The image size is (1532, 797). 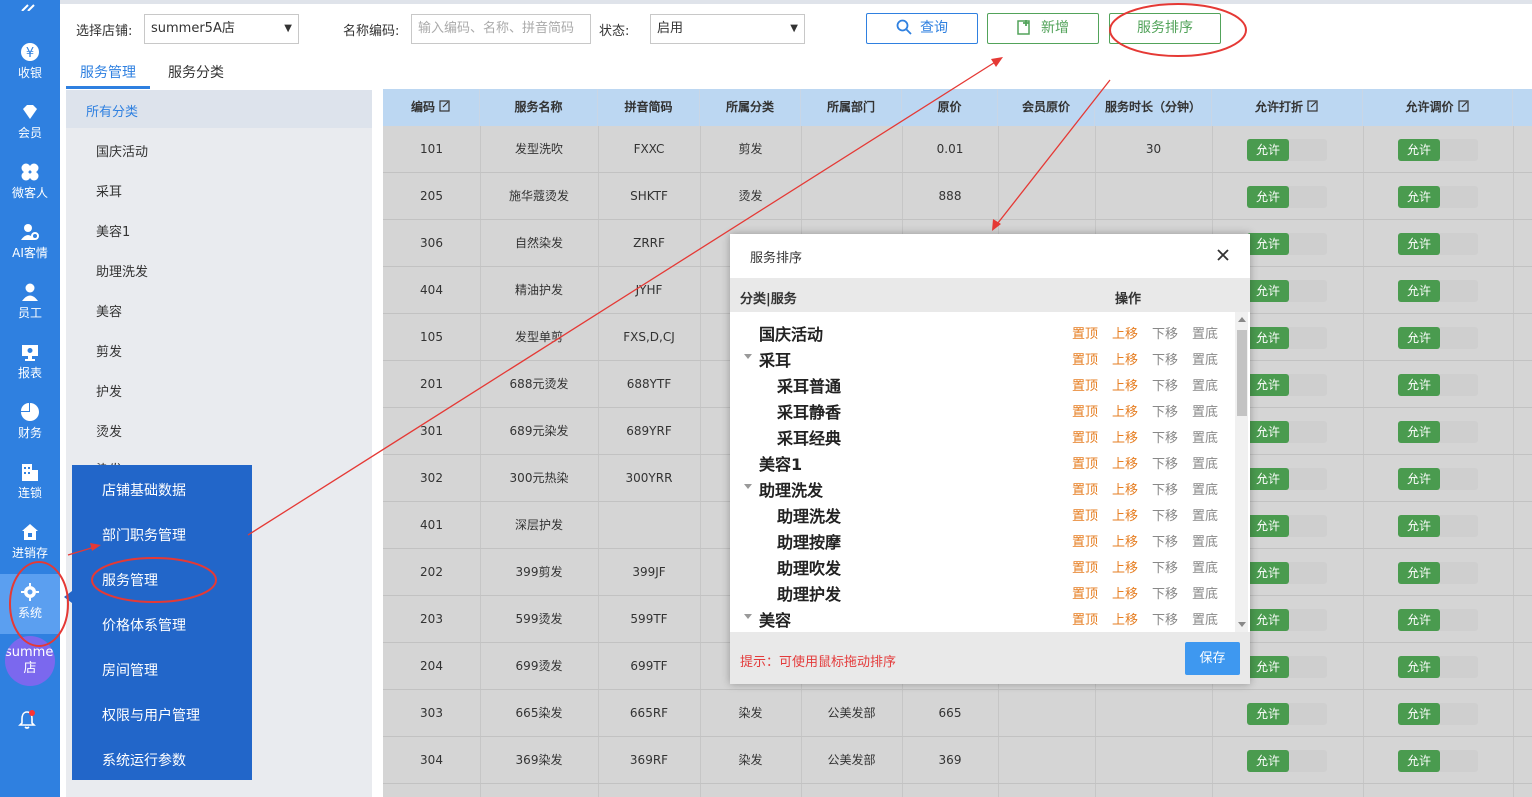 What do you see at coordinates (922, 28) in the screenshot?
I see `query-button: 查询` at bounding box center [922, 28].